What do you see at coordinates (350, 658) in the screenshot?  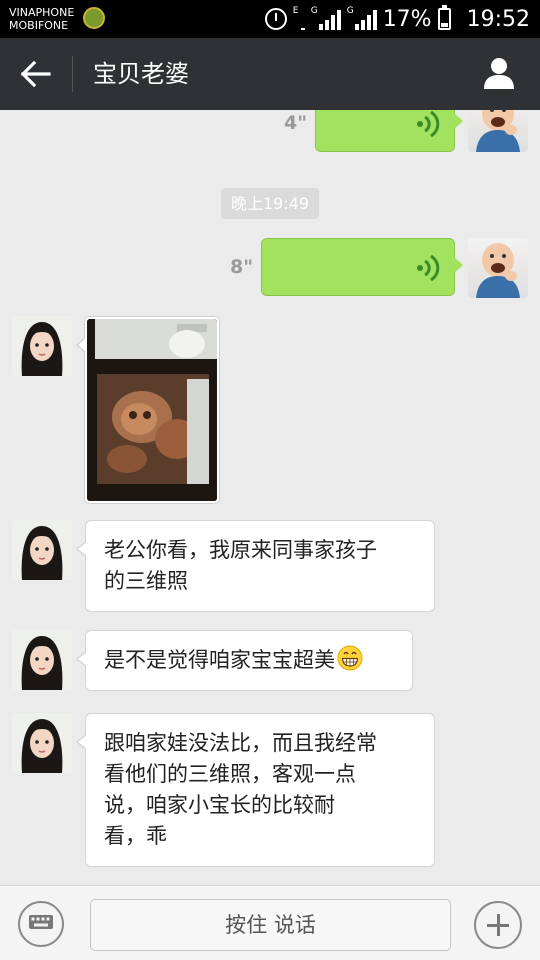 I see `grin-emoji-icon` at bounding box center [350, 658].